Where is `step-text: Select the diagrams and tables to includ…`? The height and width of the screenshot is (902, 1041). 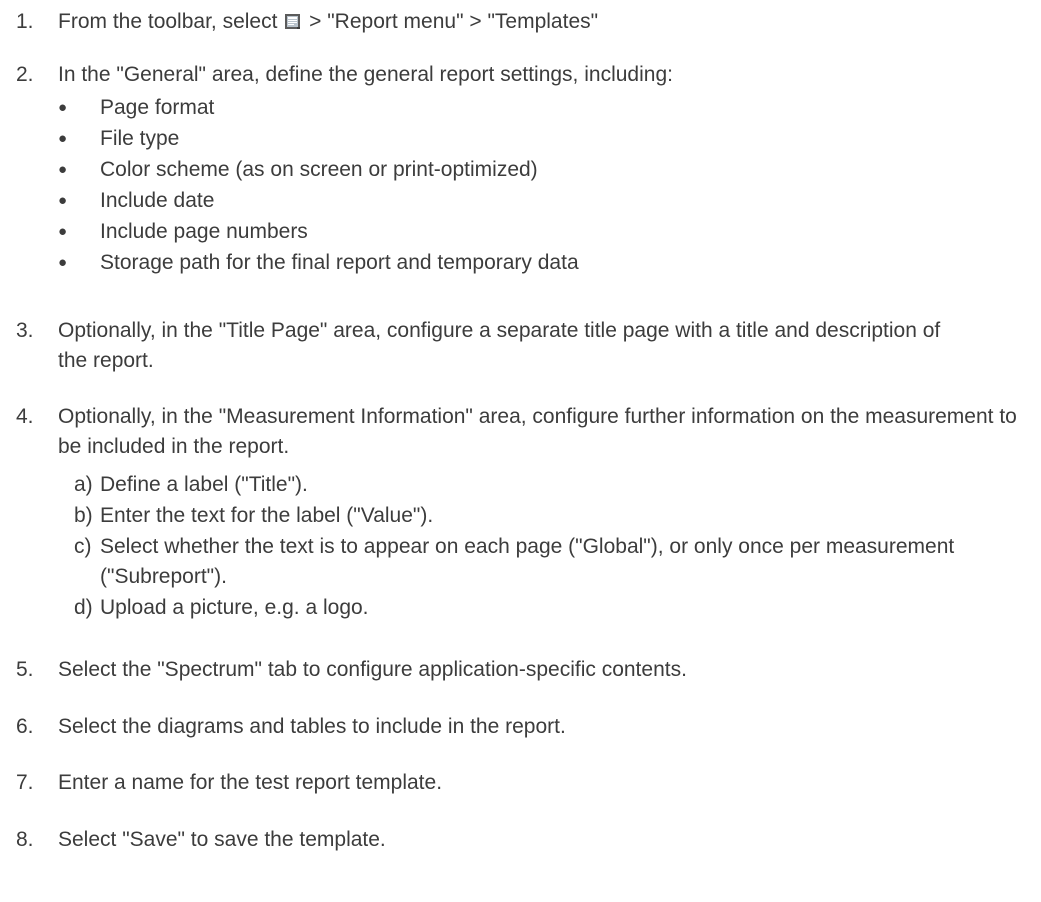
step-text: Select the diagrams and tables to includ… is located at coordinates (312, 726).